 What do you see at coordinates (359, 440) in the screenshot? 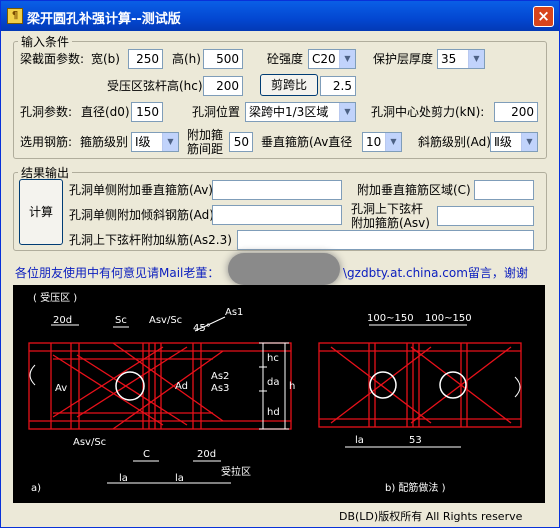
I see `label-la-3: la` at bounding box center [359, 440].